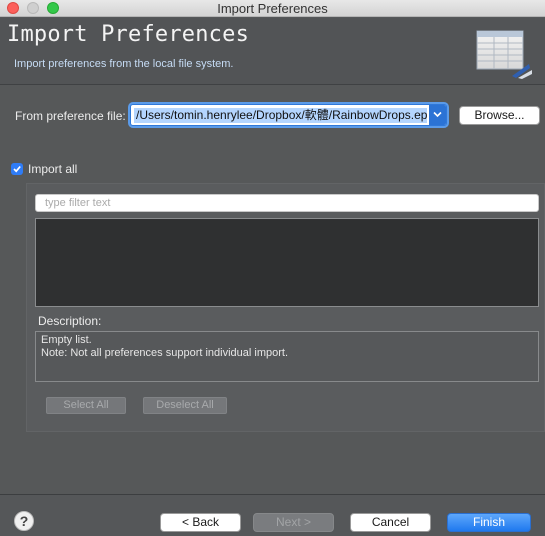 Image resolution: width=545 pixels, height=536 pixels. I want to click on banner-title: Import Preferences, so click(128, 34).